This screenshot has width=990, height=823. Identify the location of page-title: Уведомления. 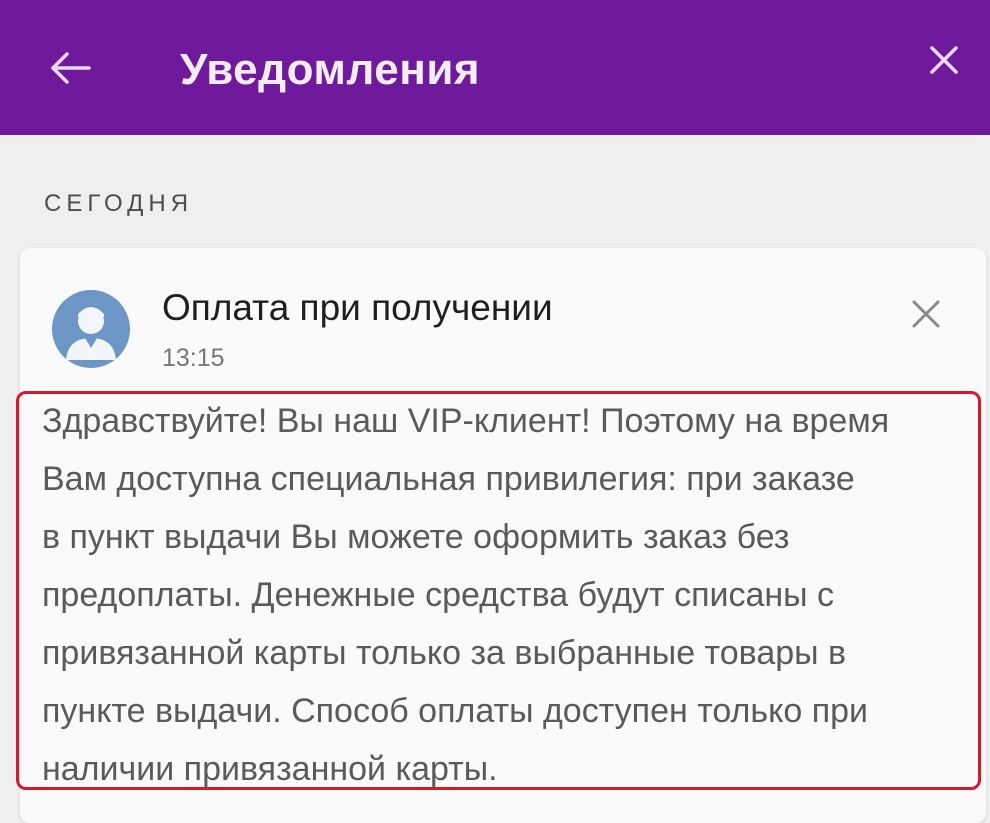
(330, 69).